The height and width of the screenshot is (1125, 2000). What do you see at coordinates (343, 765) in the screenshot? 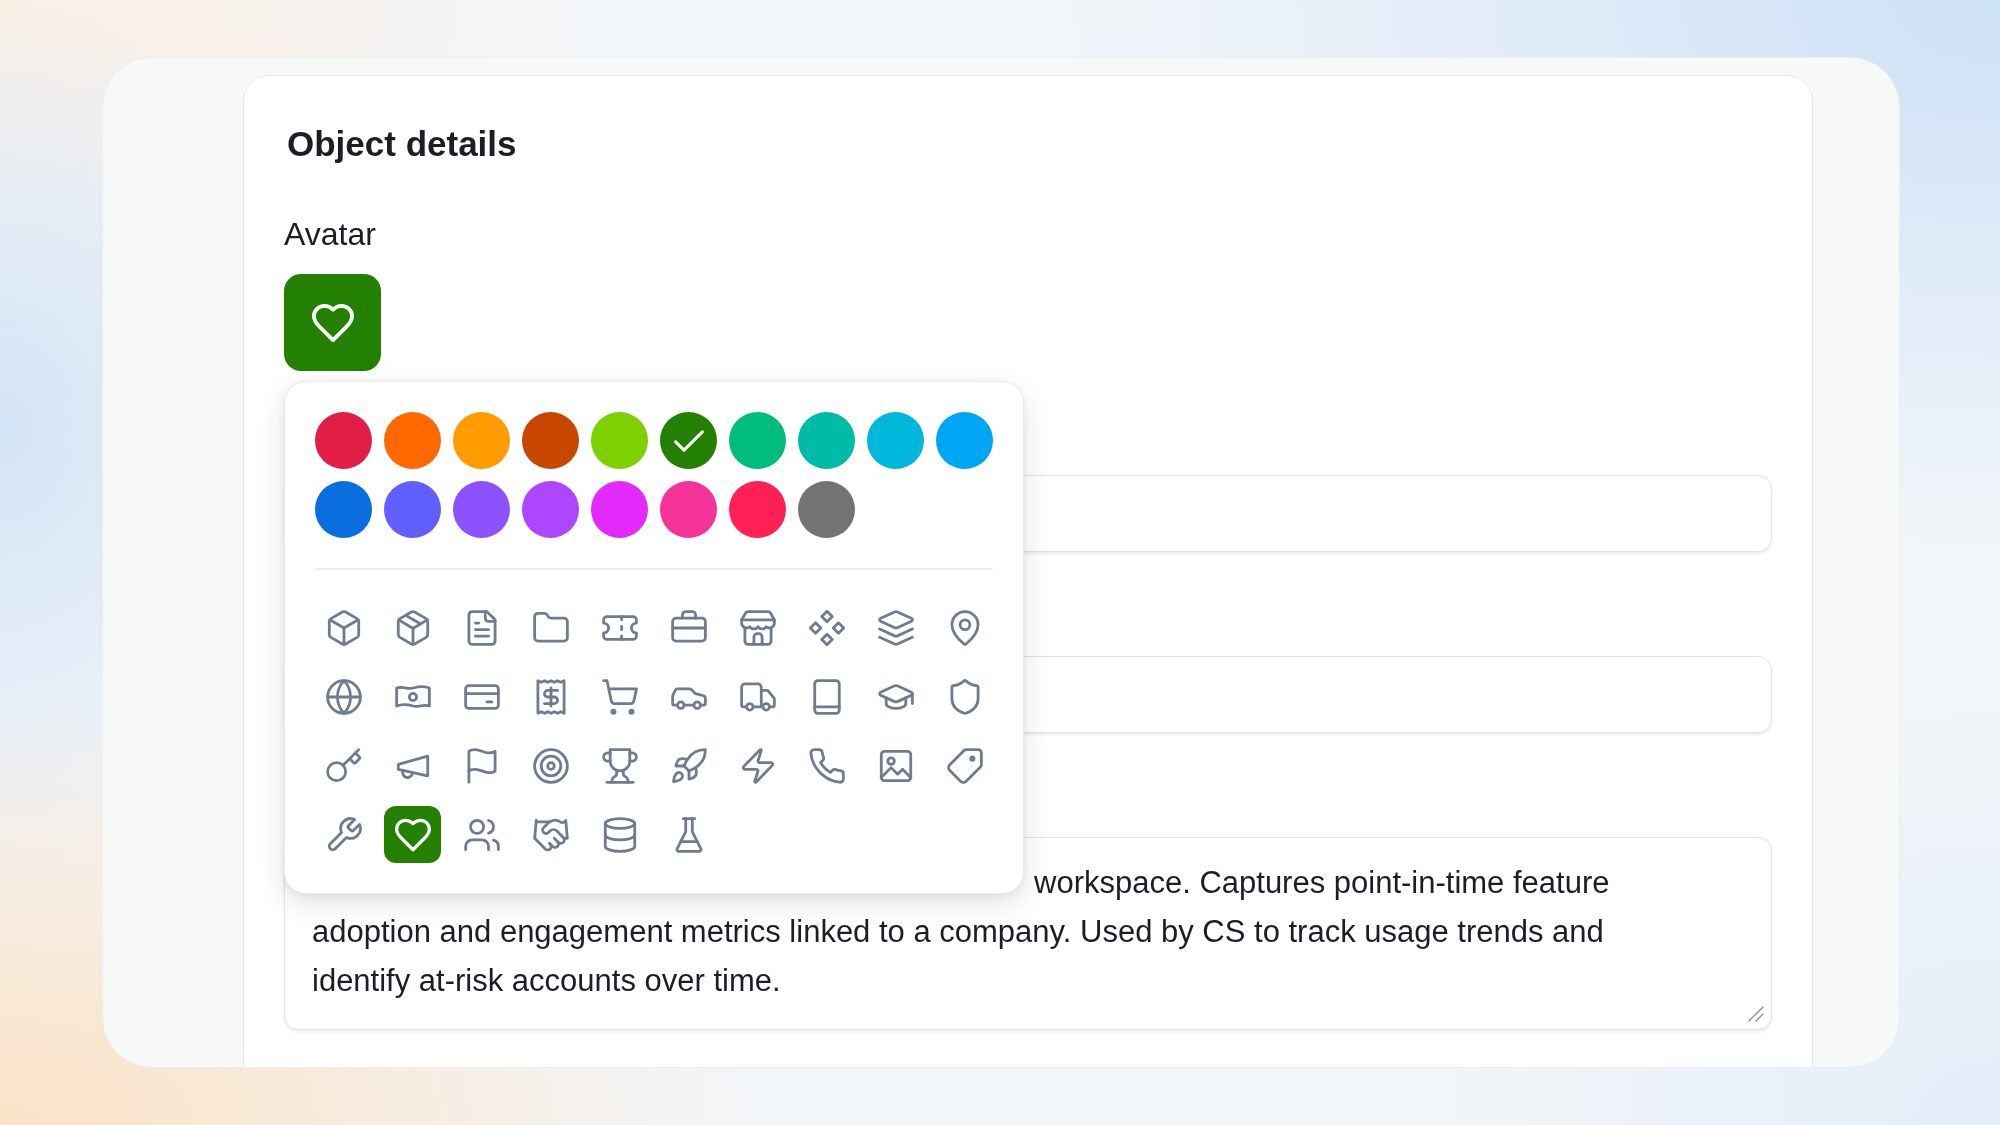
I see `key-icon` at bounding box center [343, 765].